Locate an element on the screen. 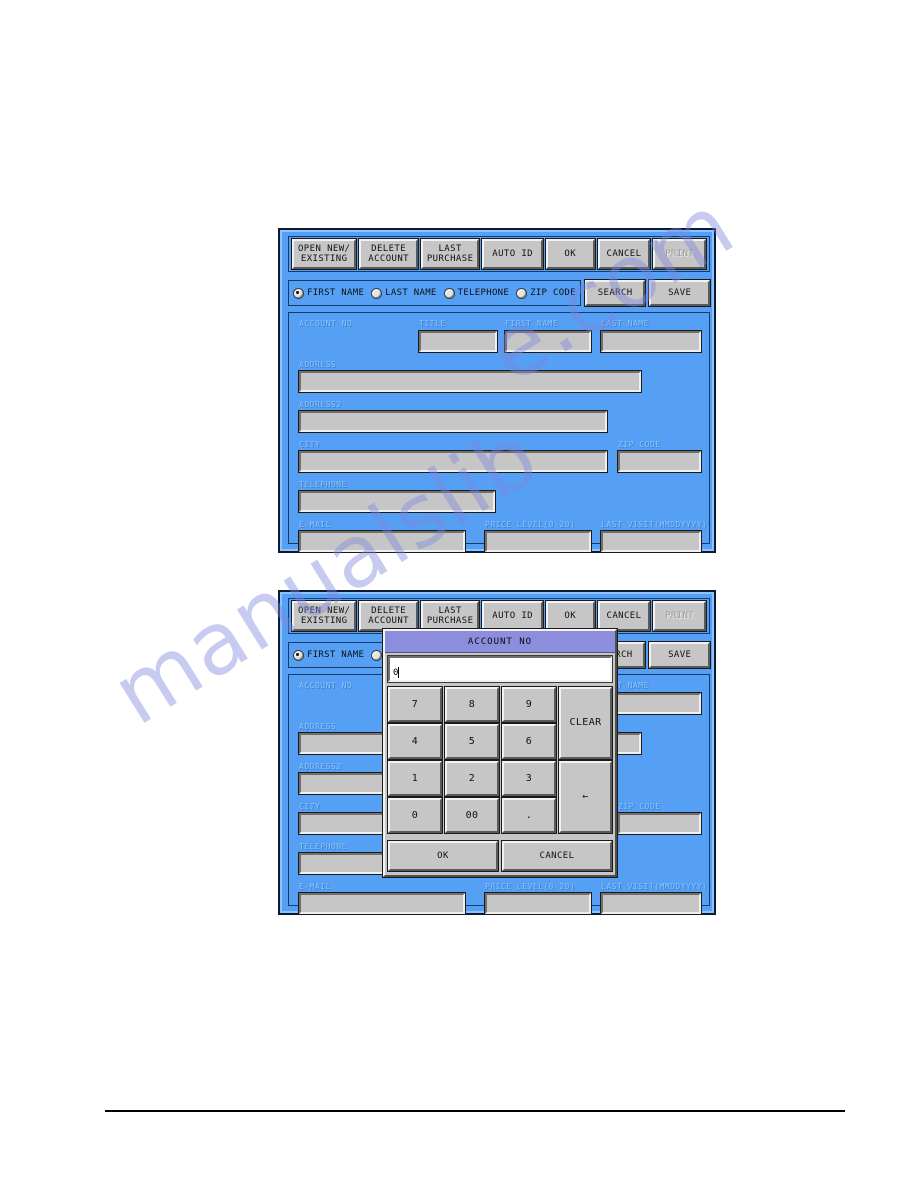 This screenshot has width=918, height=1188. last-name-input is located at coordinates (651, 341).